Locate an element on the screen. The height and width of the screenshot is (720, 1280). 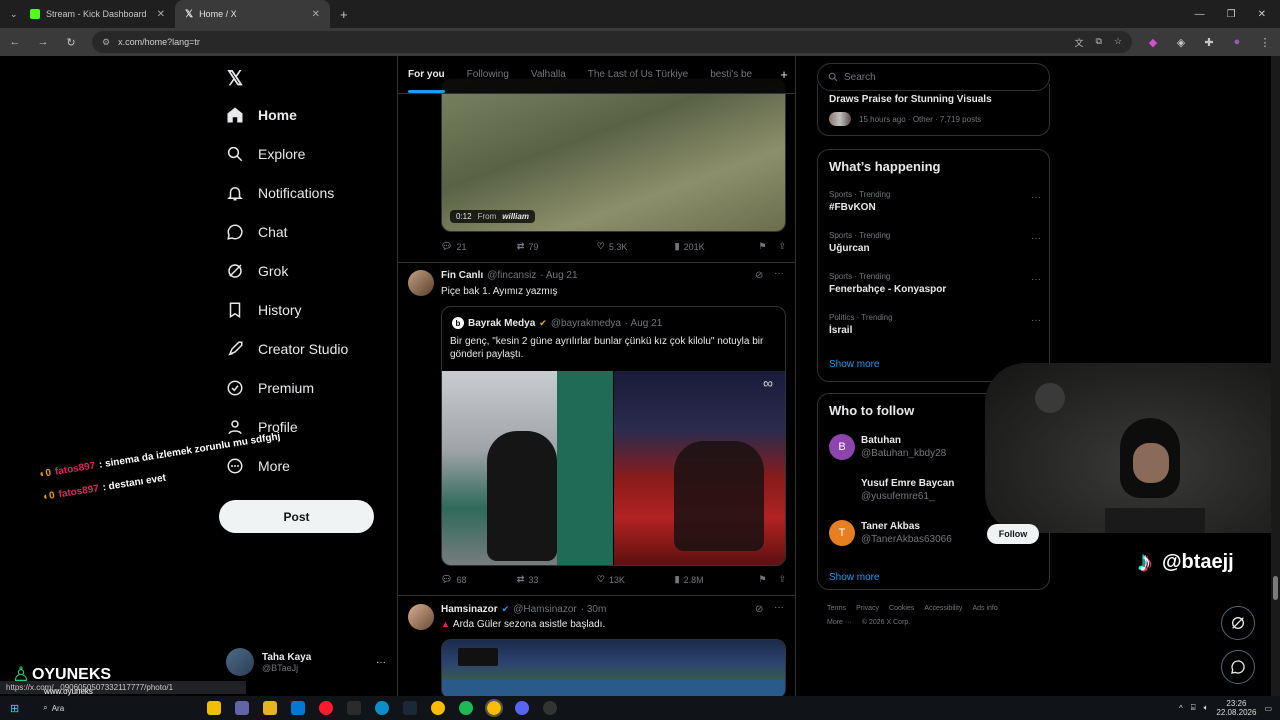
footer-link: More ··· is located at coordinates (839, 623).